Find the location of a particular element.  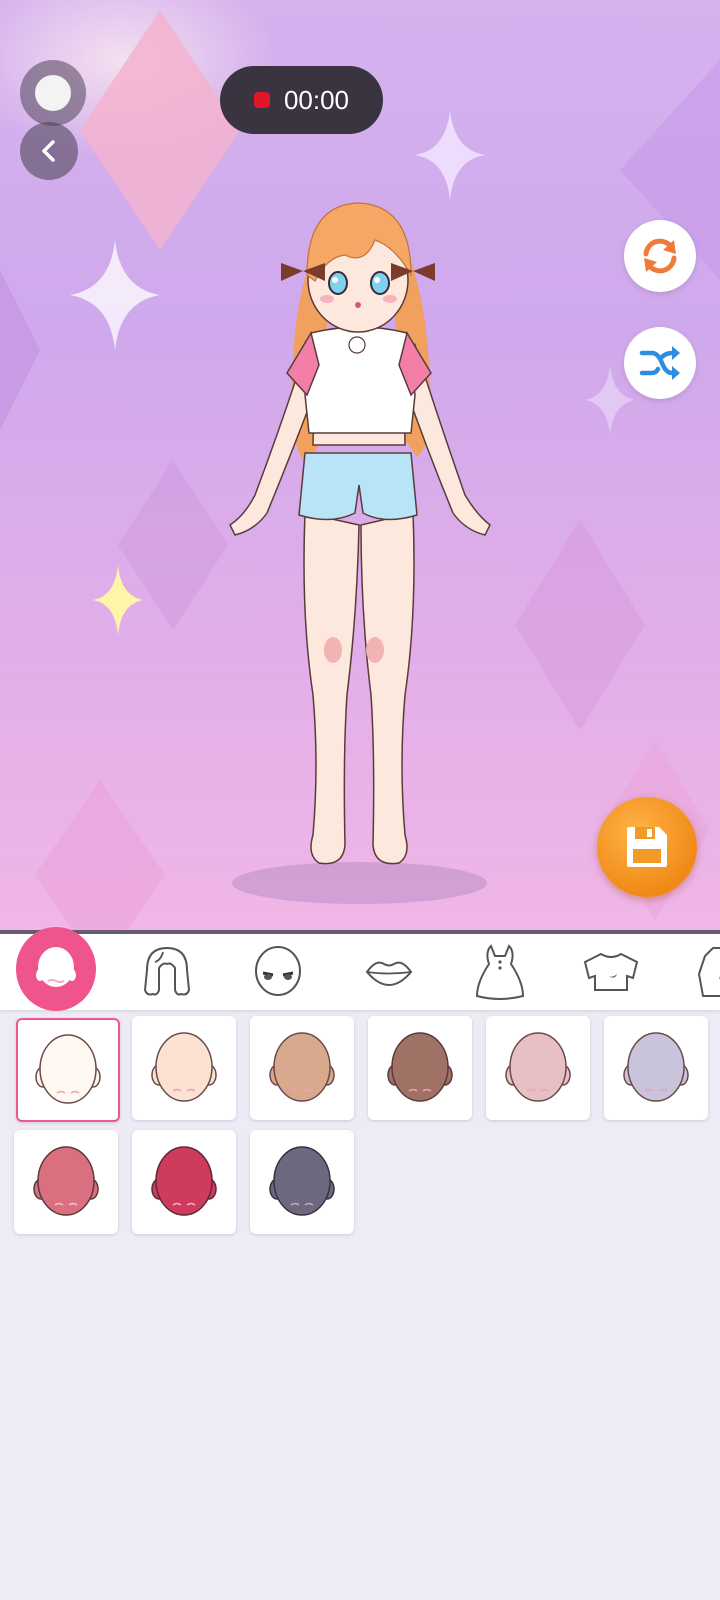

tab-skin-active-bubble is located at coordinates (56, 969).